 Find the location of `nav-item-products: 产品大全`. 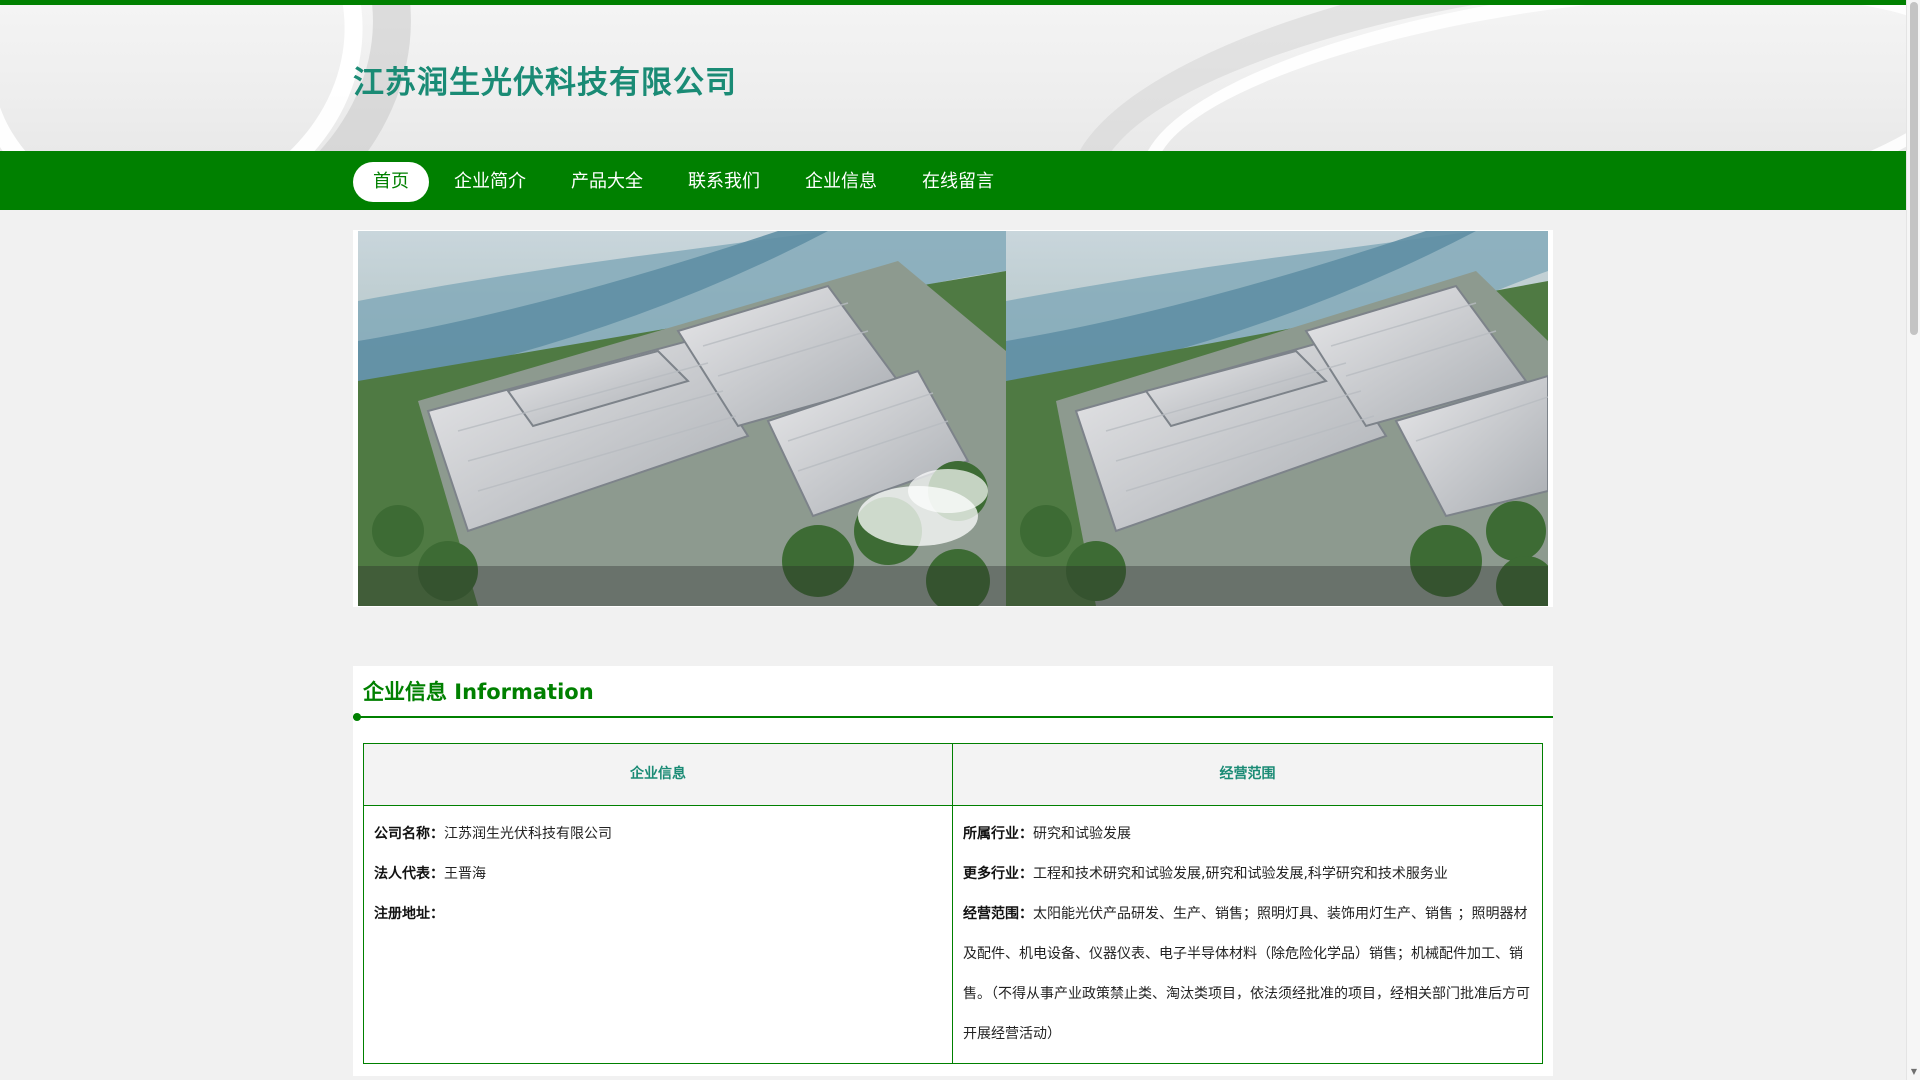

nav-item-products: 产品大全 is located at coordinates (607, 182).